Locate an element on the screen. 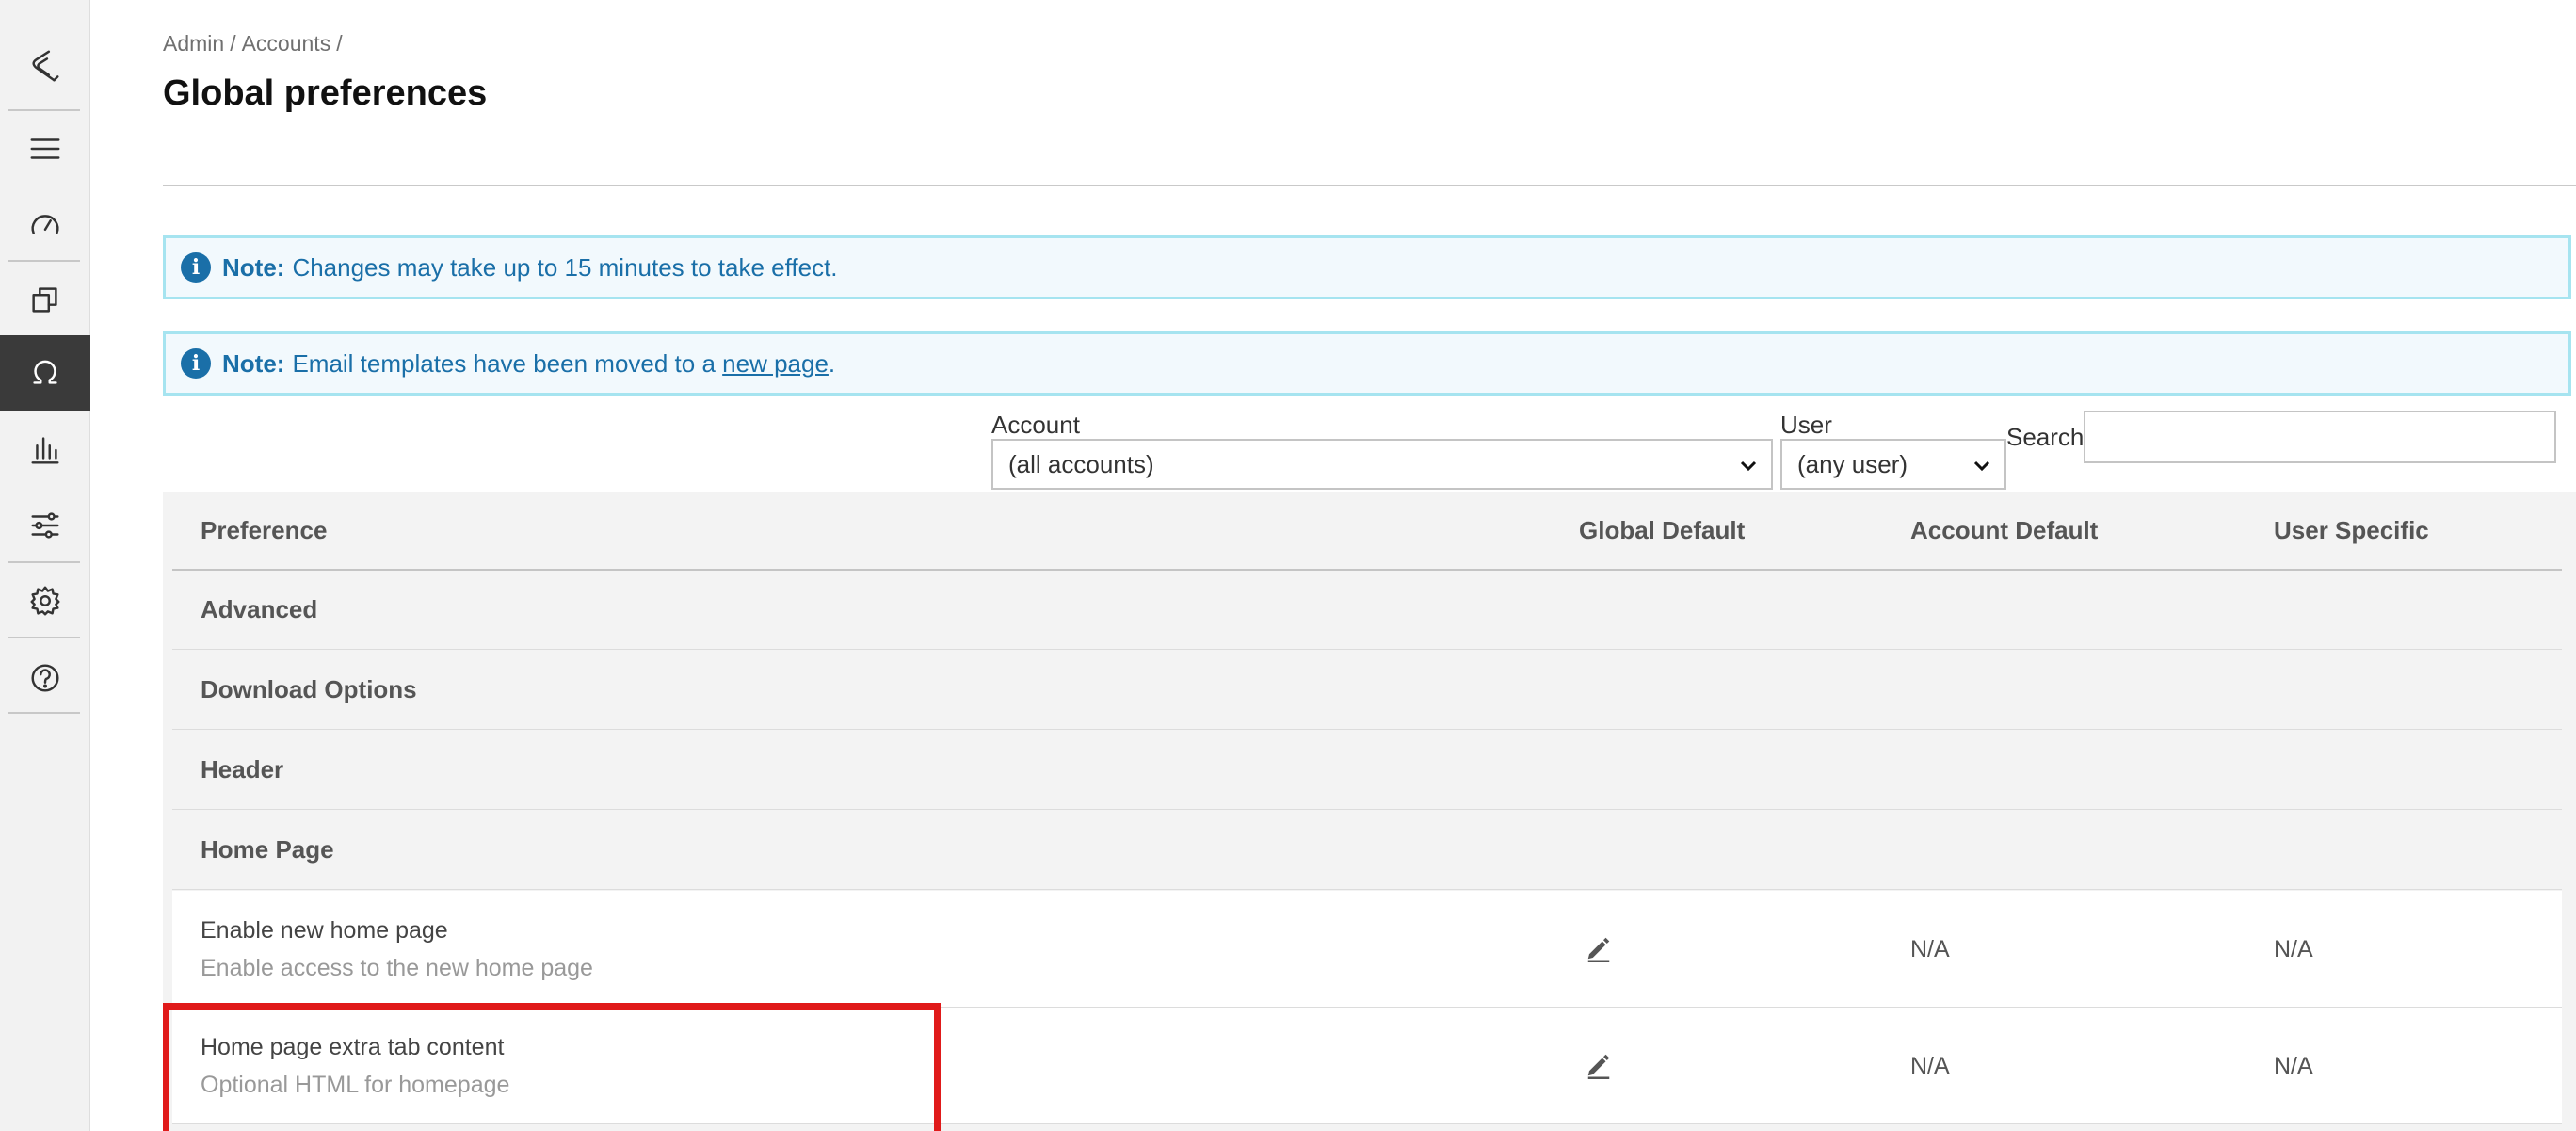  preference-name: Home page extra tab content is located at coordinates (353, 1047).